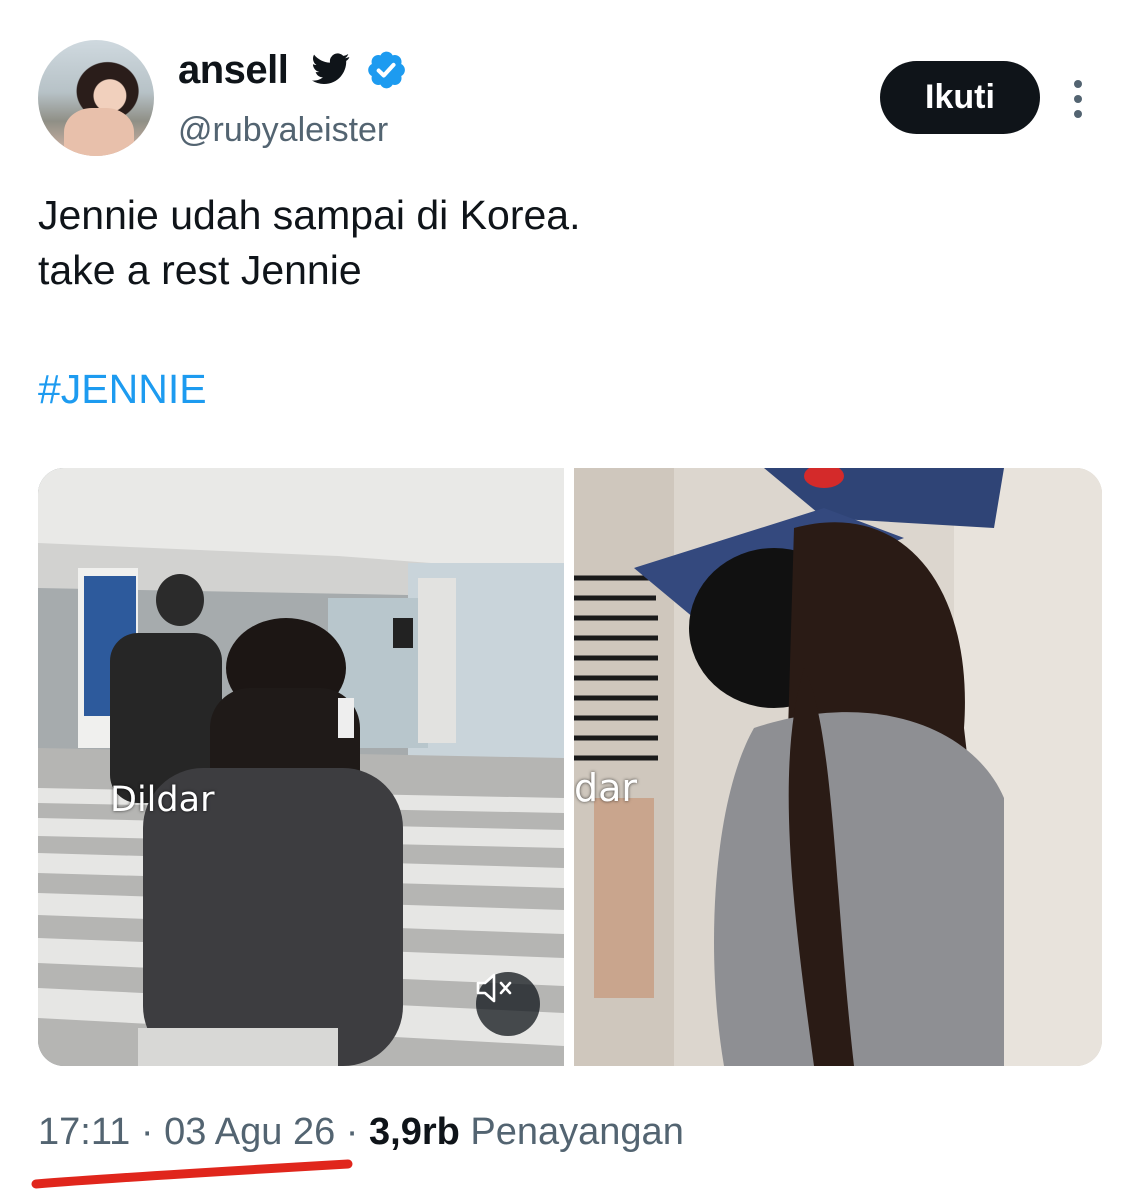 This screenshot has height=1200, width=1138. I want to click on tweet-time: 17:11, so click(84, 1132).